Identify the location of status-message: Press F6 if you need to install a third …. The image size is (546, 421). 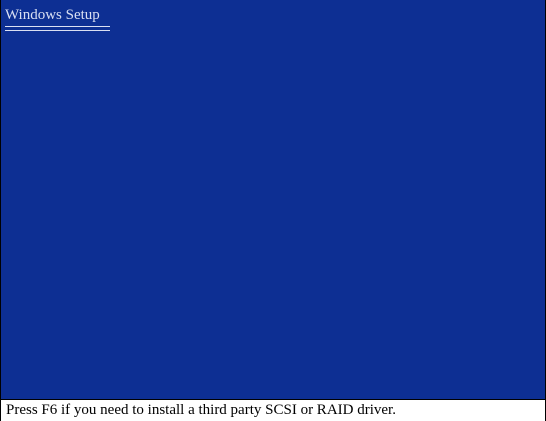
(201, 410).